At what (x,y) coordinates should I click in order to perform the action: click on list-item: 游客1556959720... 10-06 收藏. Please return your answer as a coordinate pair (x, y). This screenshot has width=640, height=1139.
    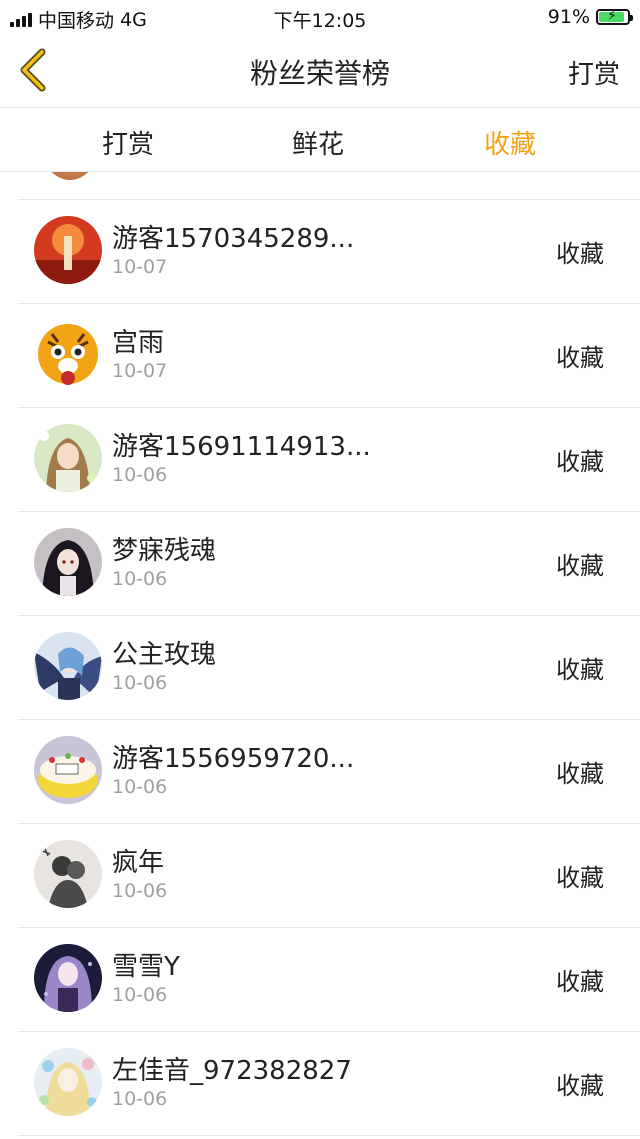
    Looking at the image, I should click on (320, 772).